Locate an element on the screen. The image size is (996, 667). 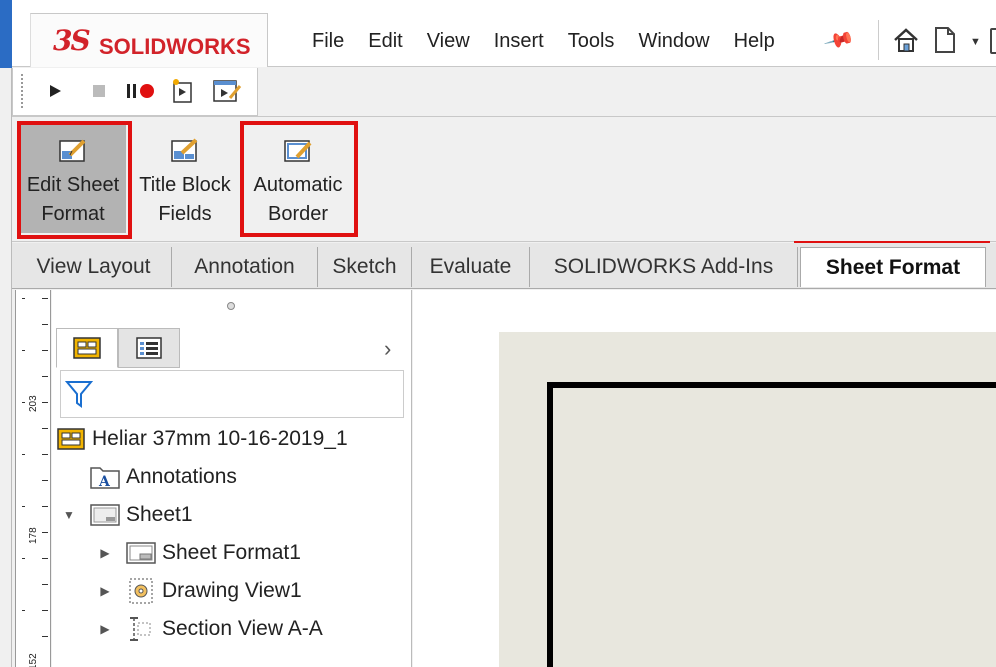
new-macro-icon is located at coordinates (183, 91).